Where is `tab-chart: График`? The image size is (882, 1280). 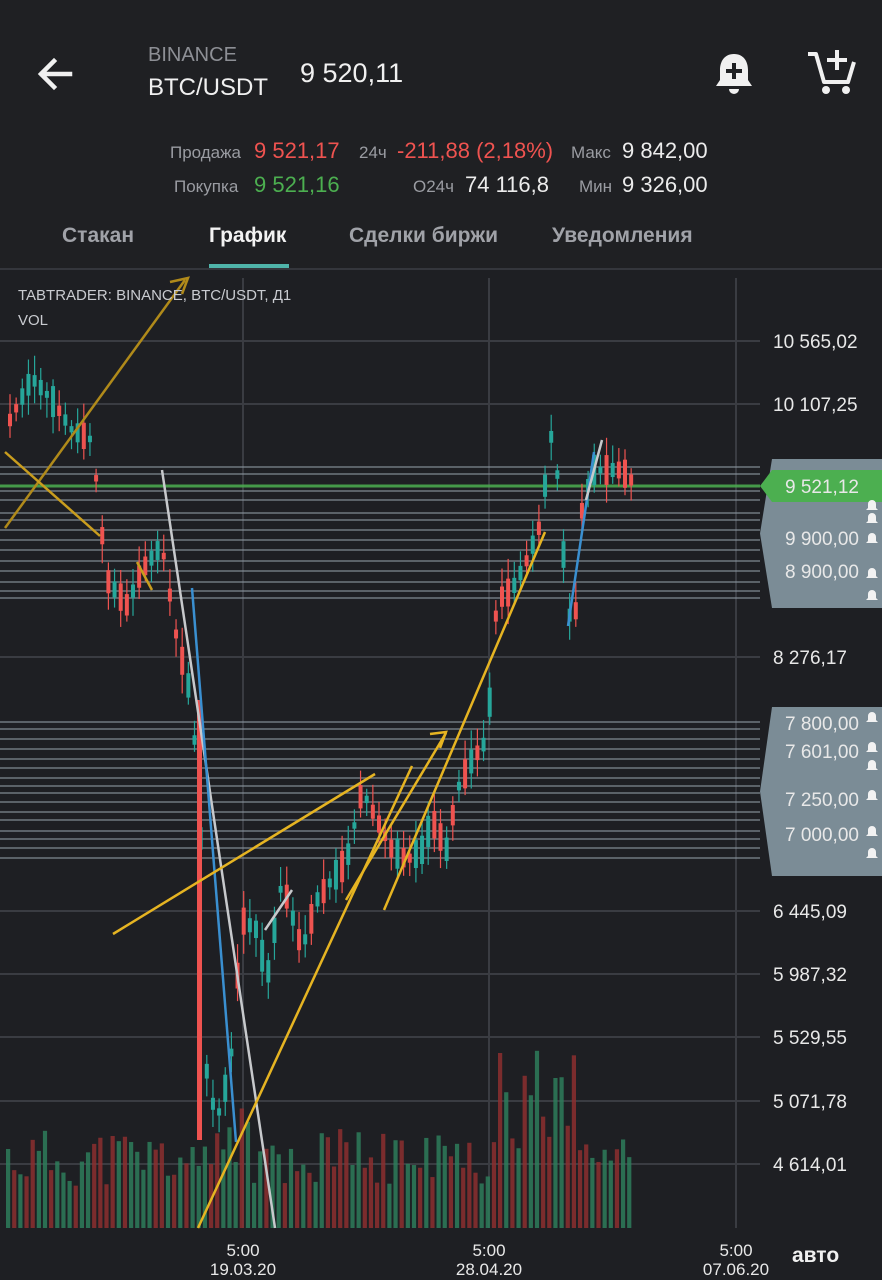
tab-chart: График is located at coordinates (247, 236).